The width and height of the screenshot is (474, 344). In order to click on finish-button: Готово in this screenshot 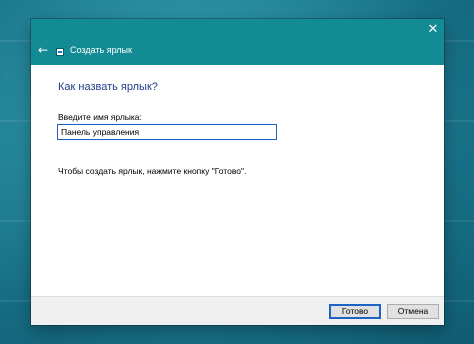, I will do `click(355, 311)`.